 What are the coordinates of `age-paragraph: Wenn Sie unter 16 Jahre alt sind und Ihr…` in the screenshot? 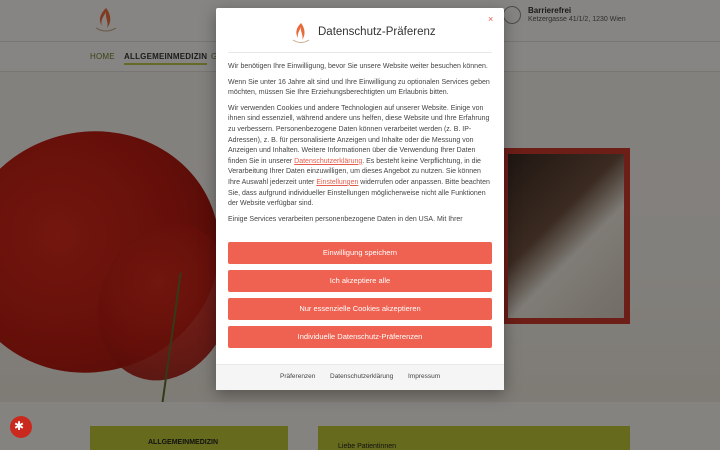 It's located at (359, 87).